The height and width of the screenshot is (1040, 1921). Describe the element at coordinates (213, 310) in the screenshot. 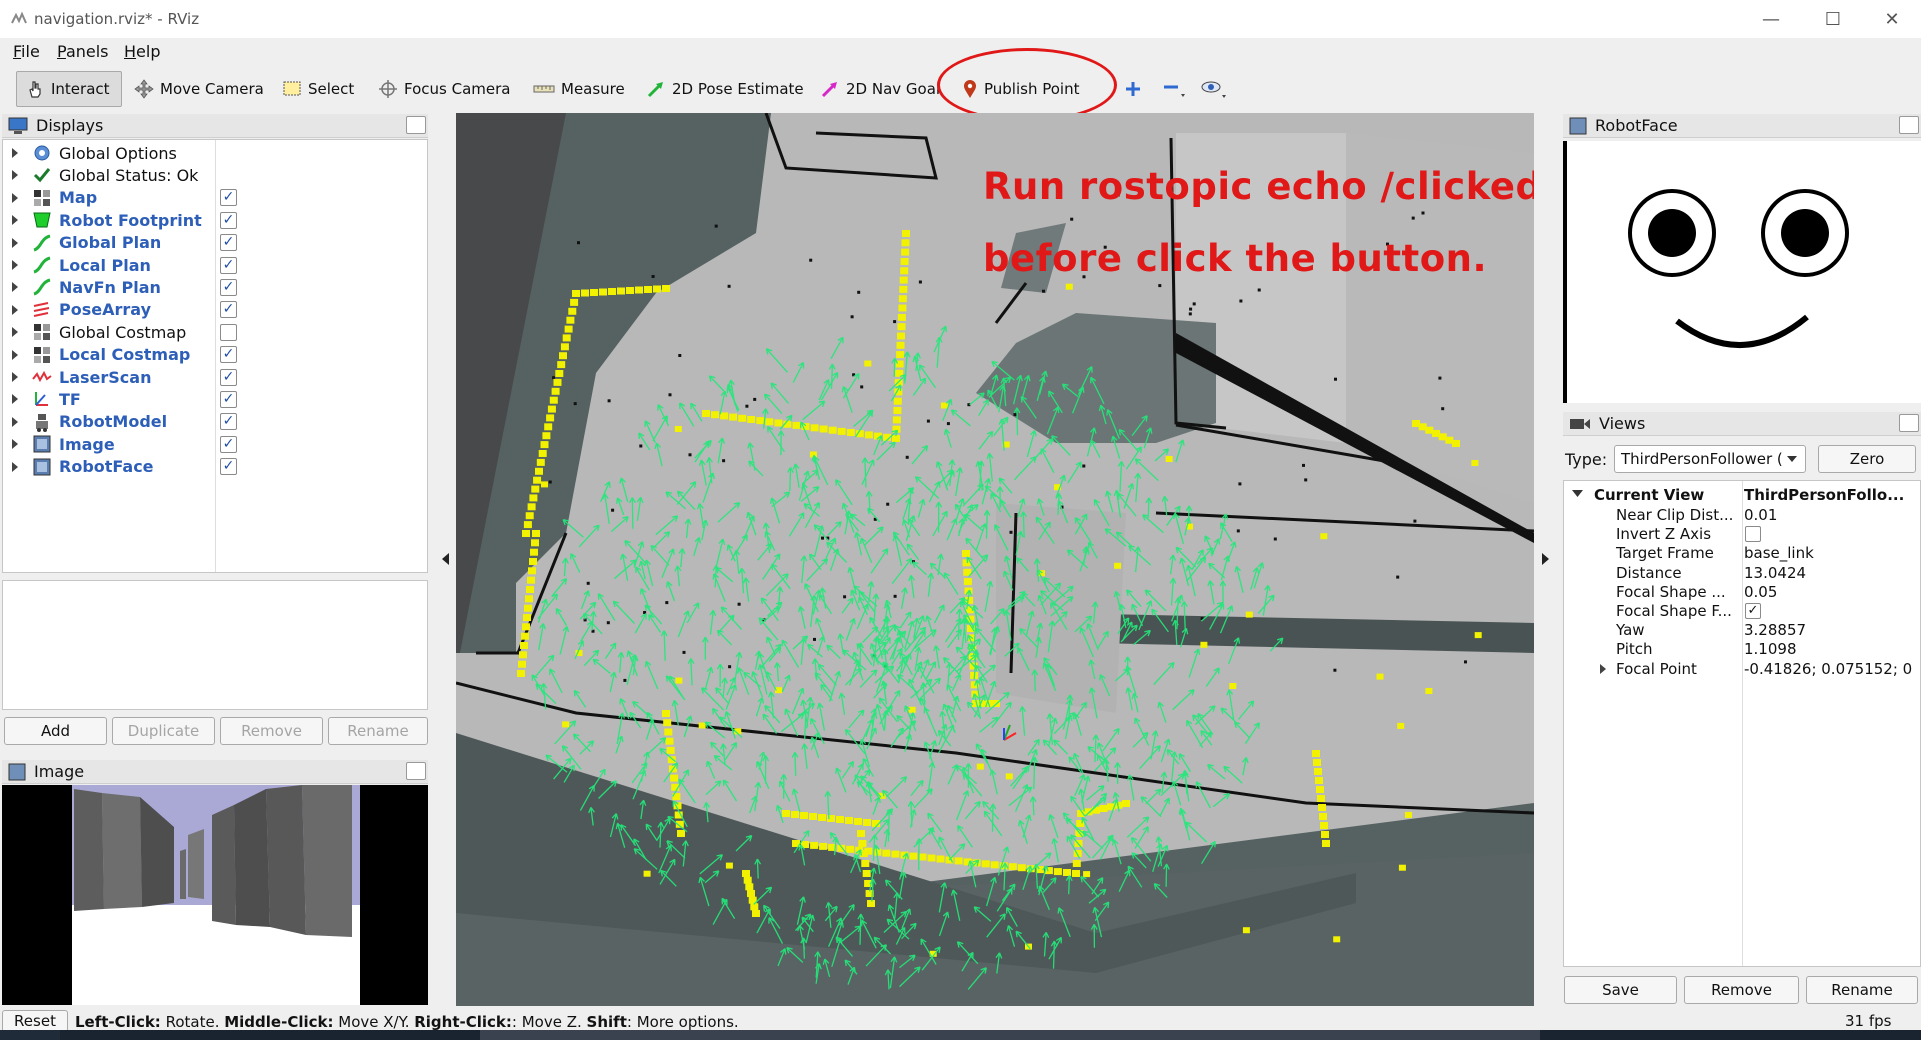

I see `display-item-posearray: PoseArray ✓` at that location.